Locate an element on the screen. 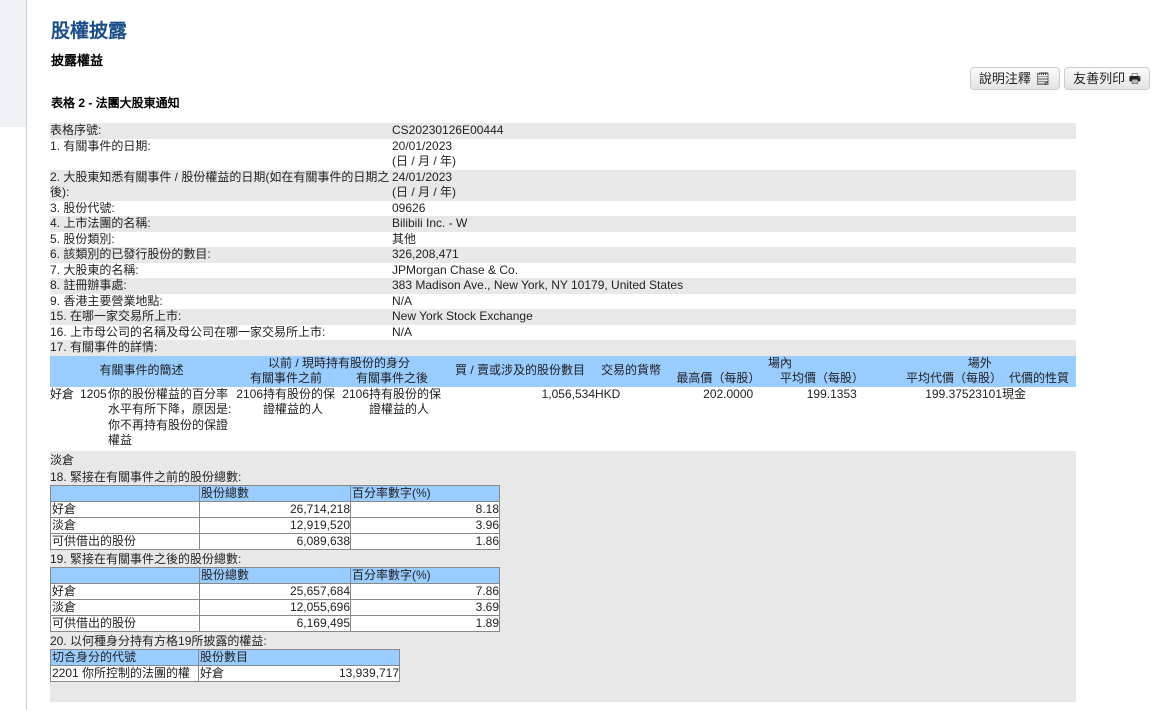  s18-row: 好倉 26,714,218 8.18 is located at coordinates (275, 509).